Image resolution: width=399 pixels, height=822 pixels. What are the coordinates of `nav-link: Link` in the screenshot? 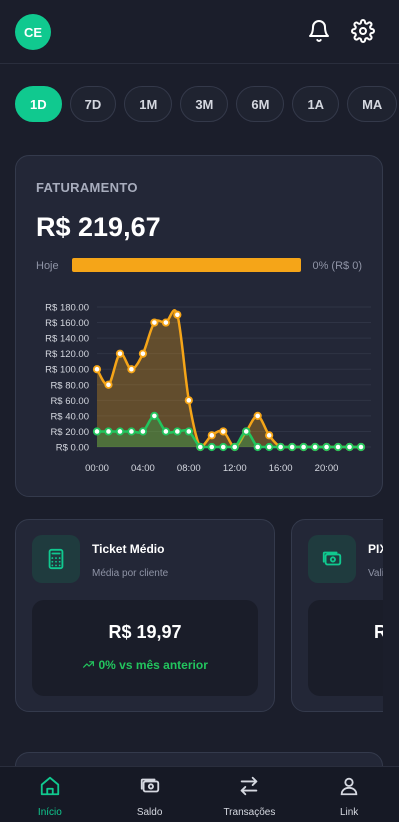 It's located at (349, 794).